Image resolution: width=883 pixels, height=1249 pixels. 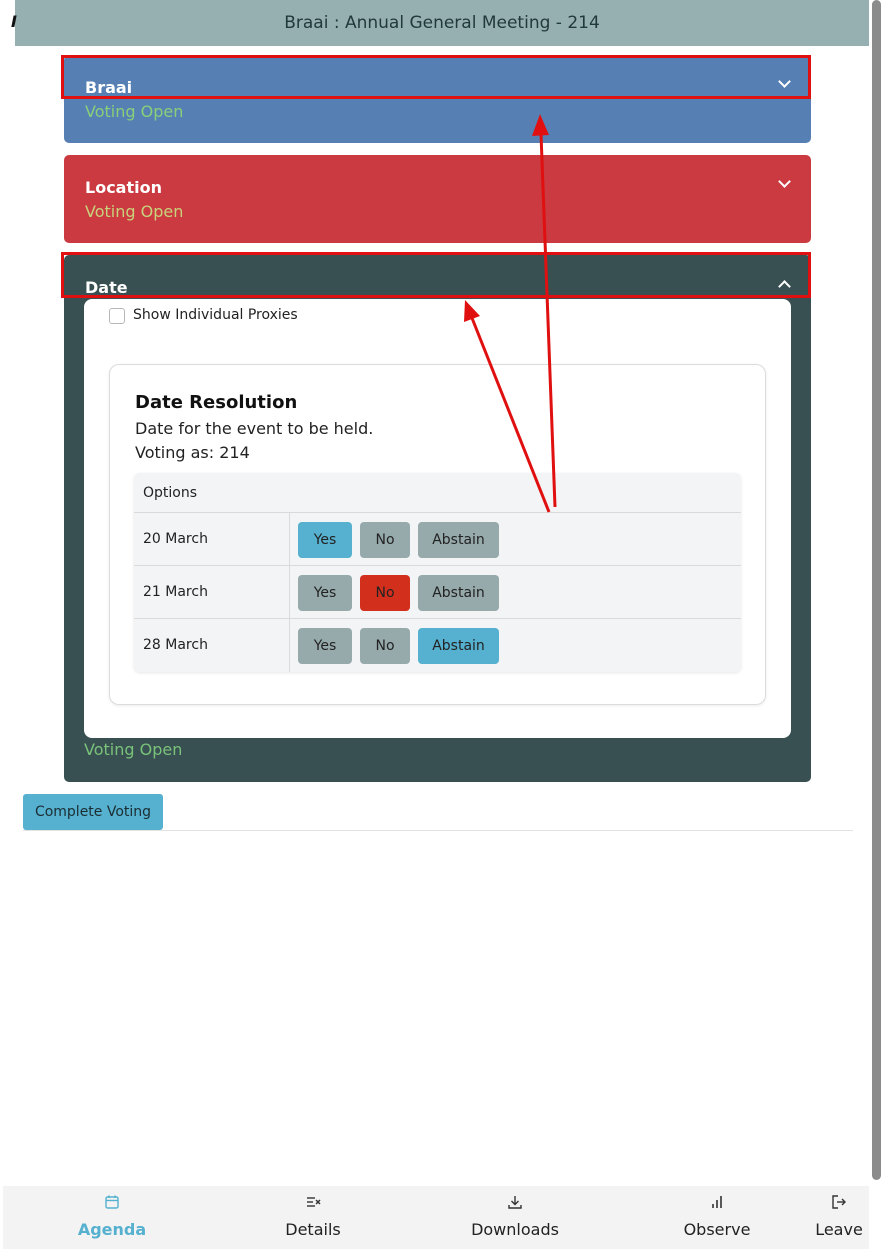 What do you see at coordinates (112, 1229) in the screenshot?
I see `nav-label: Agenda` at bounding box center [112, 1229].